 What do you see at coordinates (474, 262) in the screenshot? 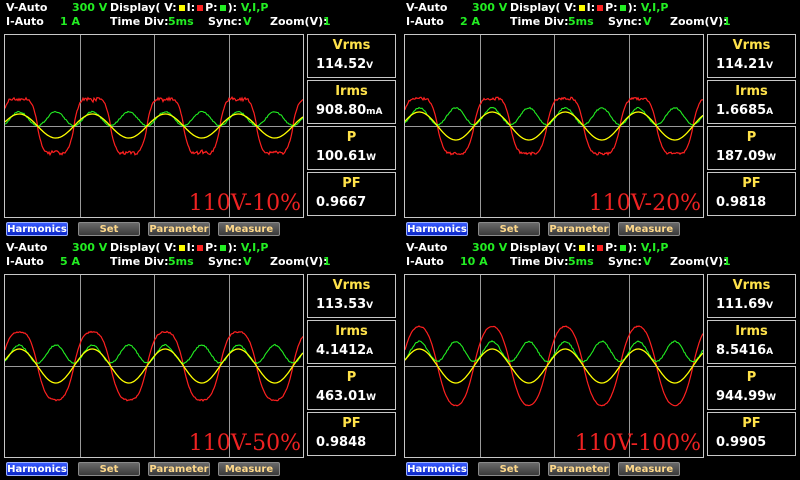
I see `i-range-value: 10 A` at bounding box center [474, 262].